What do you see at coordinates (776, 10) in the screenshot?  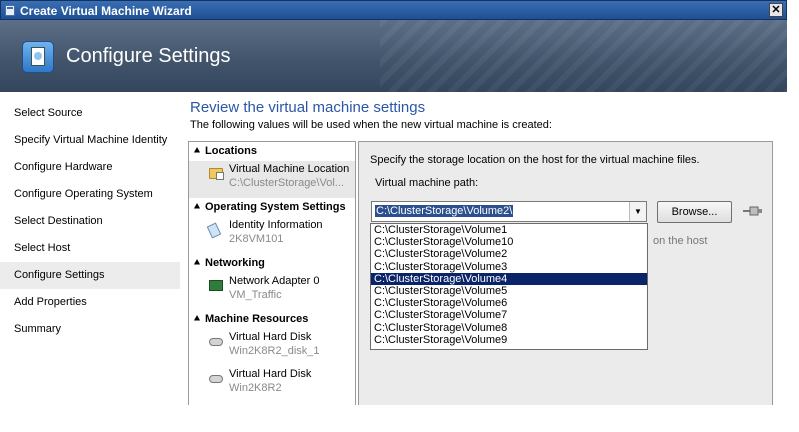 I see `close-button: ✕` at bounding box center [776, 10].